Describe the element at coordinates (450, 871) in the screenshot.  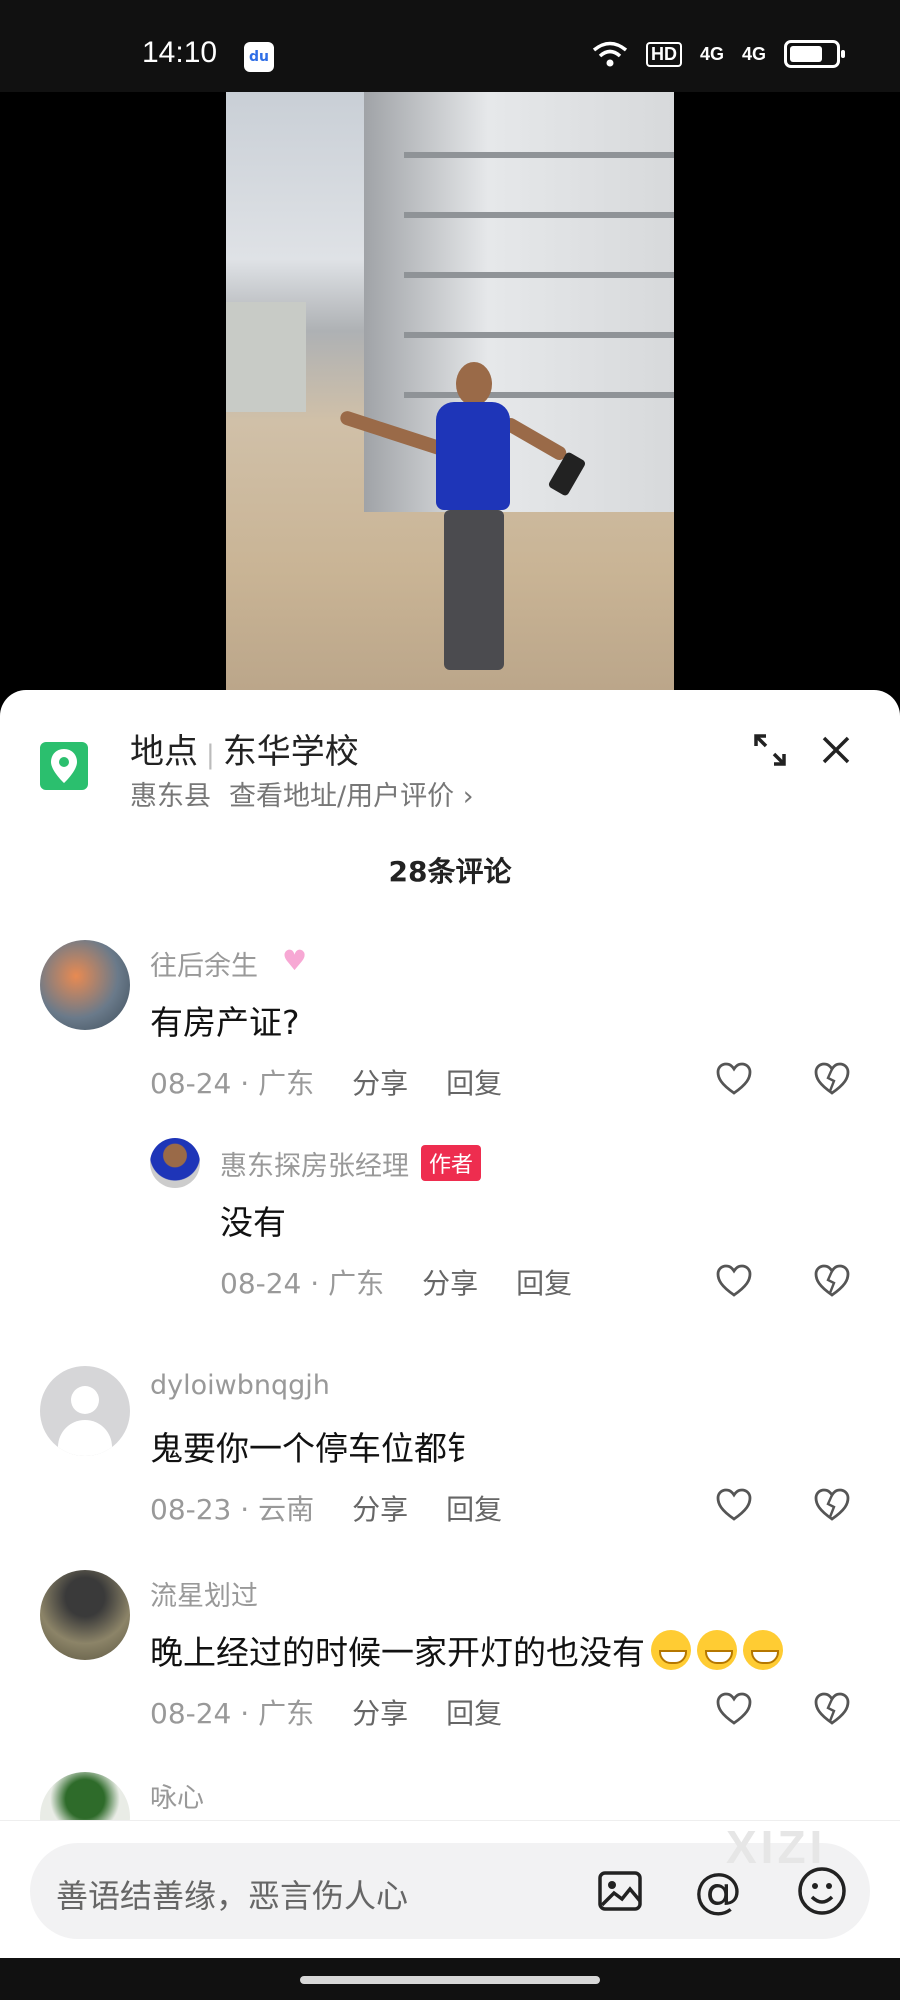
I see `comment-count: 28条评论` at that location.